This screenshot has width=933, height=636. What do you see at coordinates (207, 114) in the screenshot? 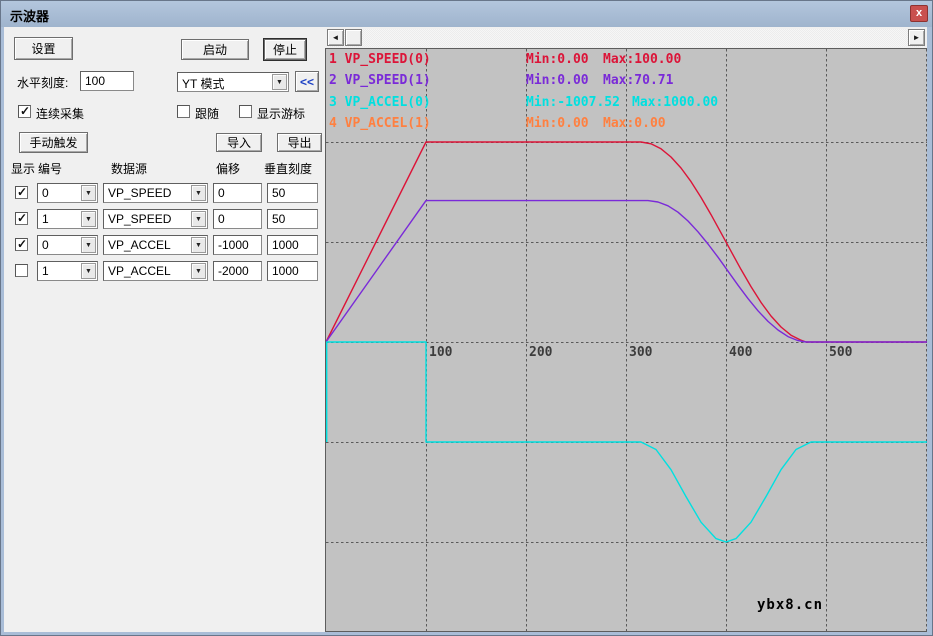
I see `follow-label: 跟随` at bounding box center [207, 114].